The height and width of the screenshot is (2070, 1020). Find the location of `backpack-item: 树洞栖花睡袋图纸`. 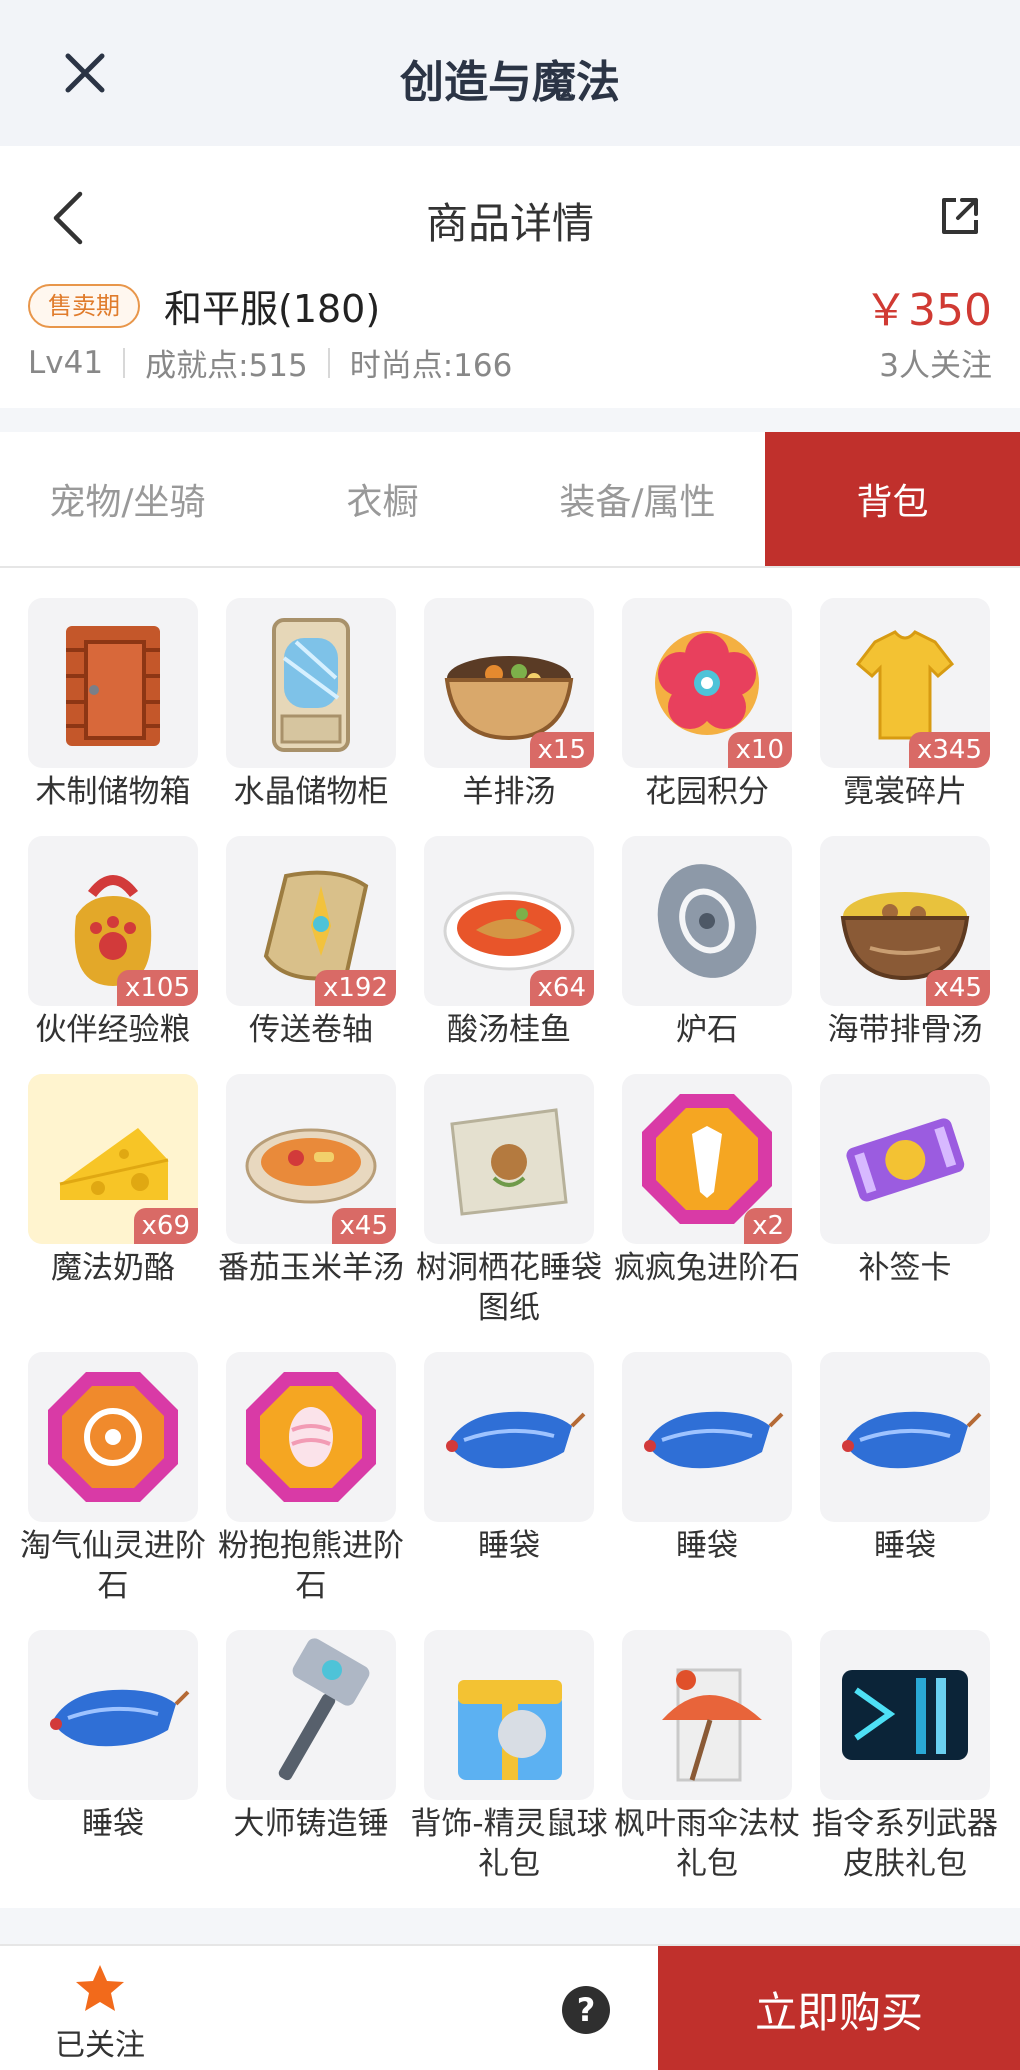

backpack-item: 树洞栖花睡袋图纸 is located at coordinates (509, 1201).